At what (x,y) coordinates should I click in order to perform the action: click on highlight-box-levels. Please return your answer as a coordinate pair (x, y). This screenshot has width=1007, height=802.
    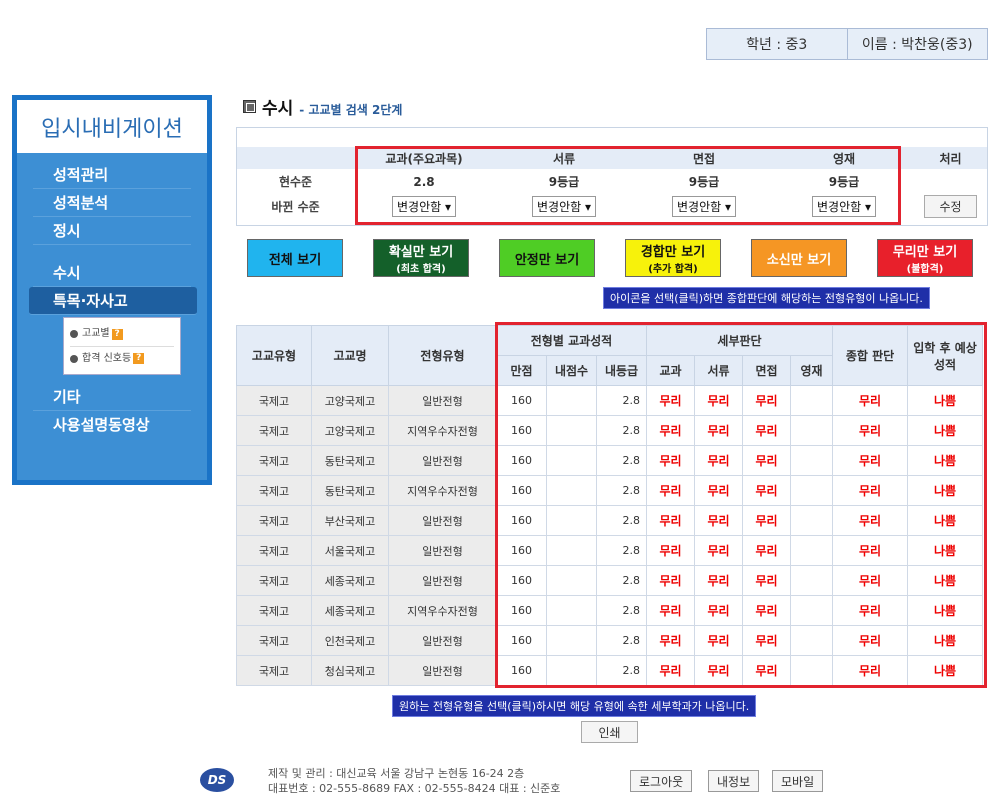
    Looking at the image, I should click on (628, 185).